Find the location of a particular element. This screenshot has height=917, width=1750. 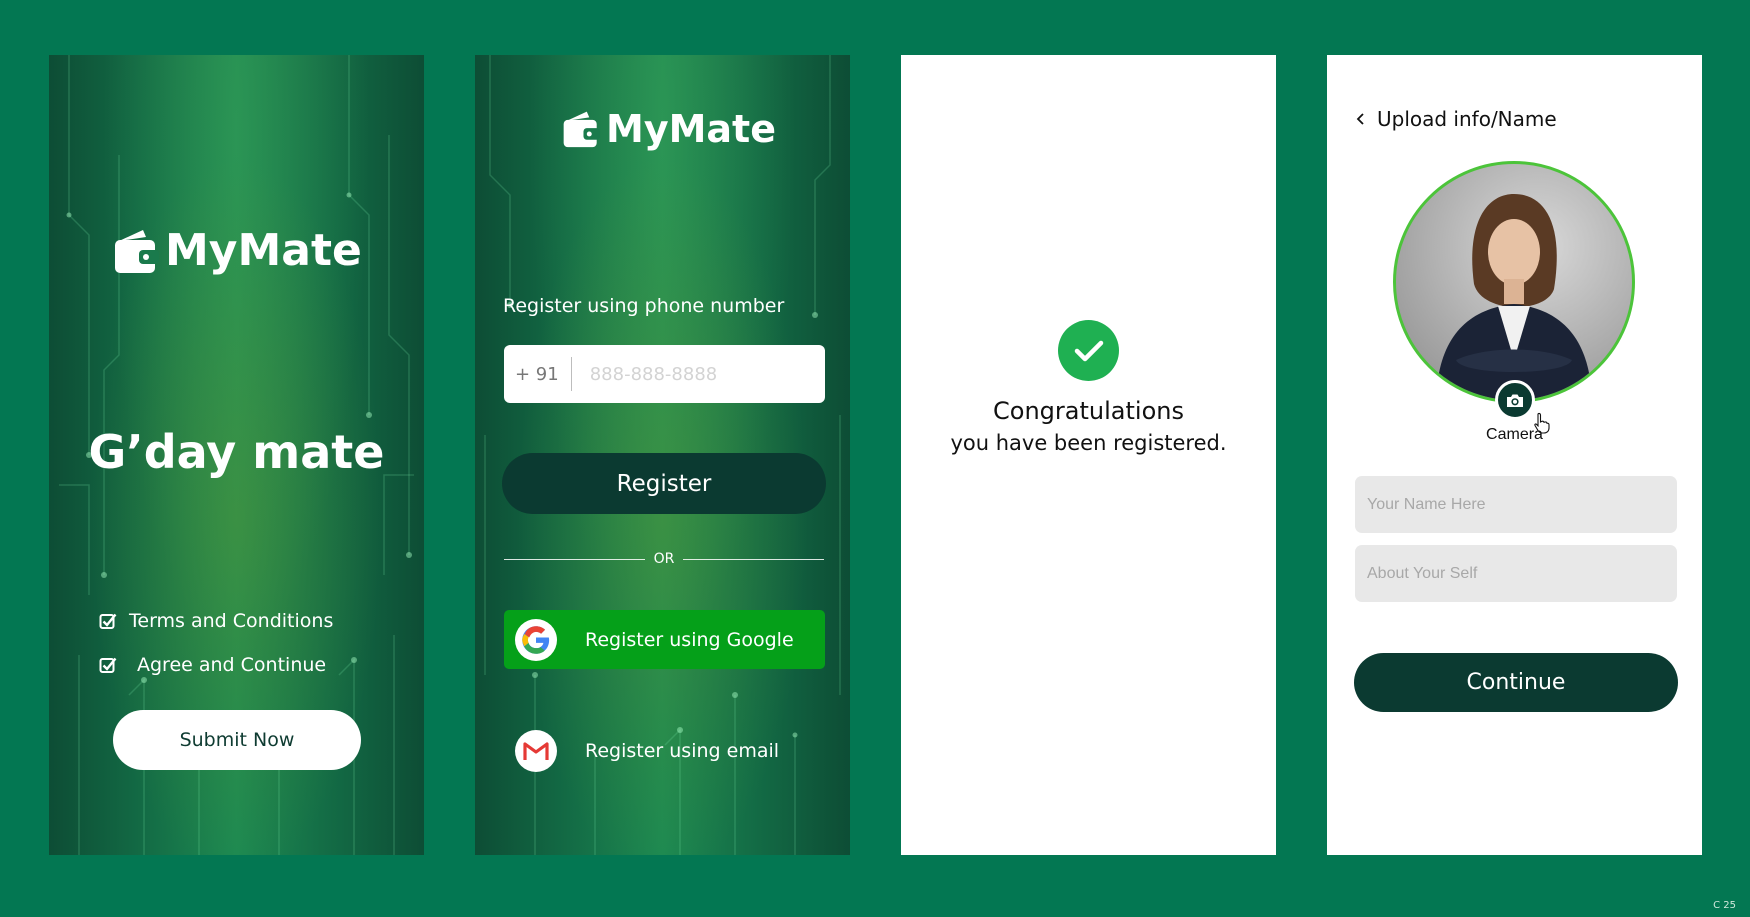

terms-label: Terms and Conditions is located at coordinates (231, 621).